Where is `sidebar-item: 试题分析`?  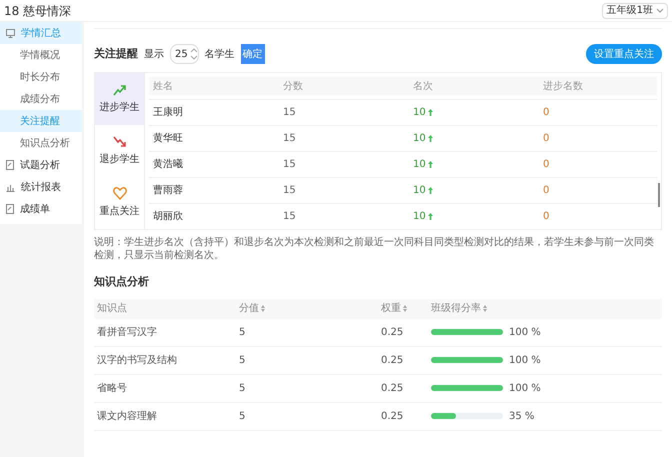
sidebar-item: 试题分析 is located at coordinates (41, 165).